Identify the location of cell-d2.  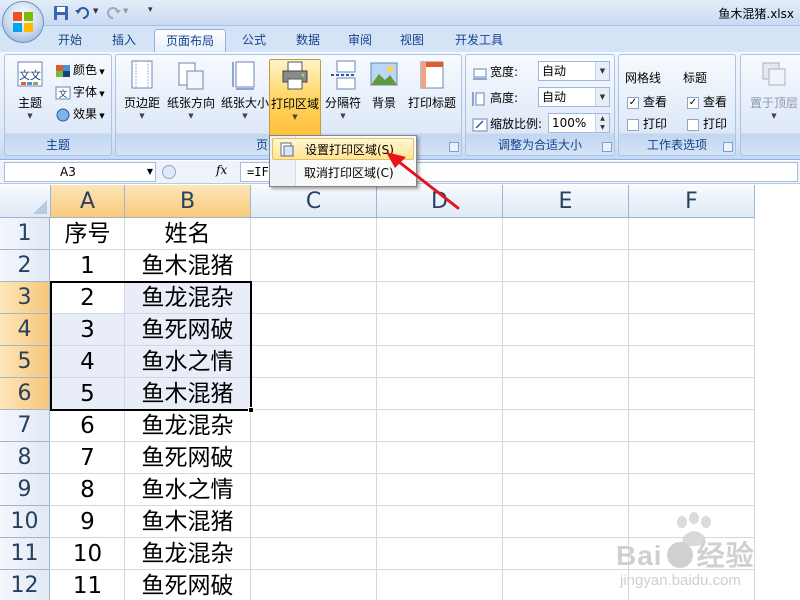
(440, 266).